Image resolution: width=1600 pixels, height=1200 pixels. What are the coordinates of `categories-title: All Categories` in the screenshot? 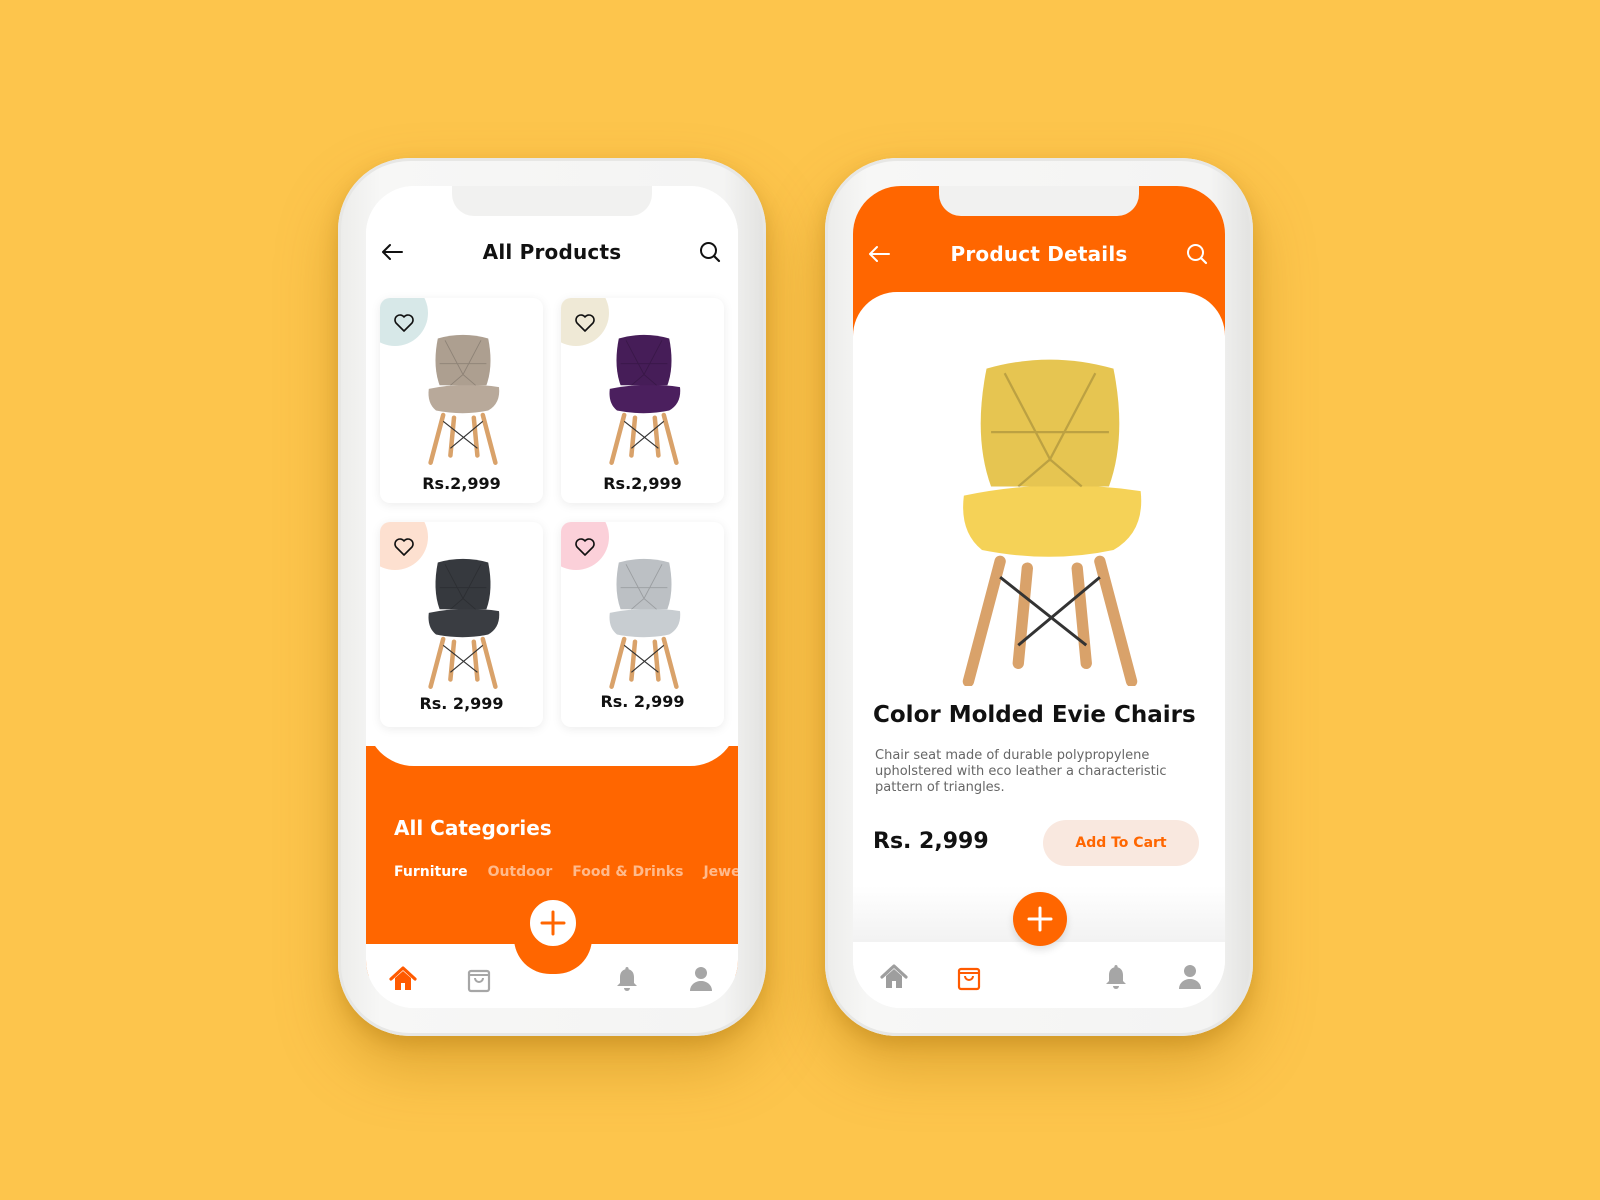 It's located at (473, 828).